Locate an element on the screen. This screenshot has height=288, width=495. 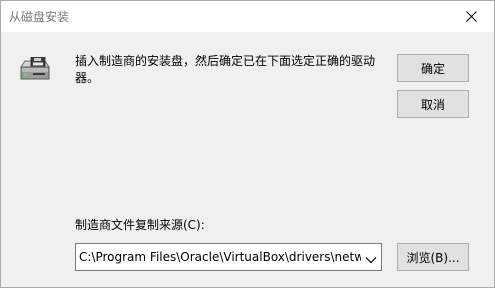
chevron-down-icon is located at coordinates (371, 258).